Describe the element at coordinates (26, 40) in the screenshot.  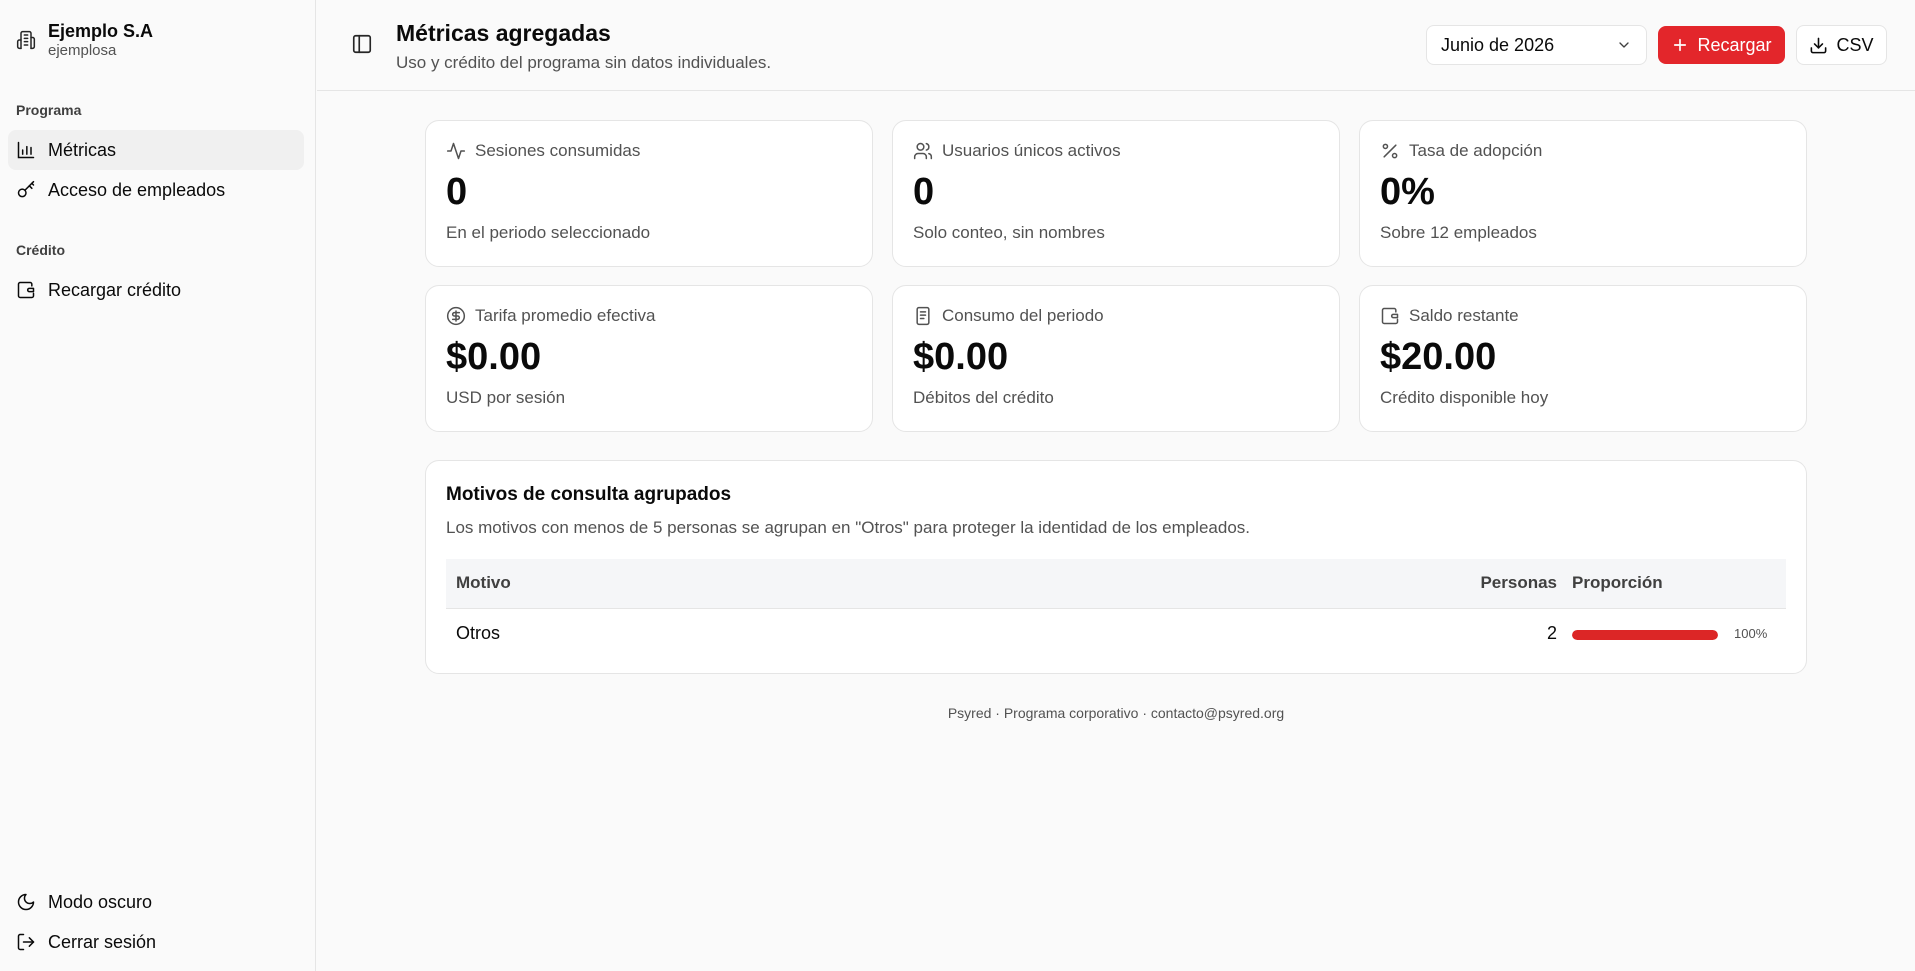
I see `building-icon` at that location.